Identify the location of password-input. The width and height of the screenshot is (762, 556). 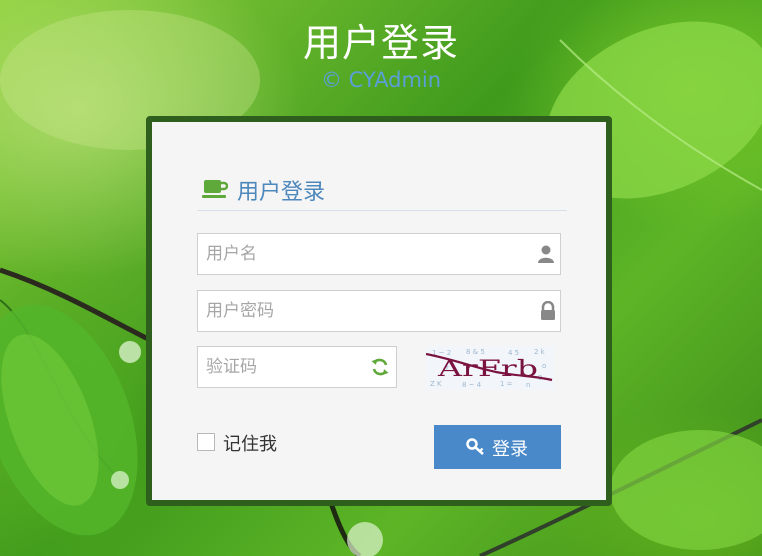
(366, 311).